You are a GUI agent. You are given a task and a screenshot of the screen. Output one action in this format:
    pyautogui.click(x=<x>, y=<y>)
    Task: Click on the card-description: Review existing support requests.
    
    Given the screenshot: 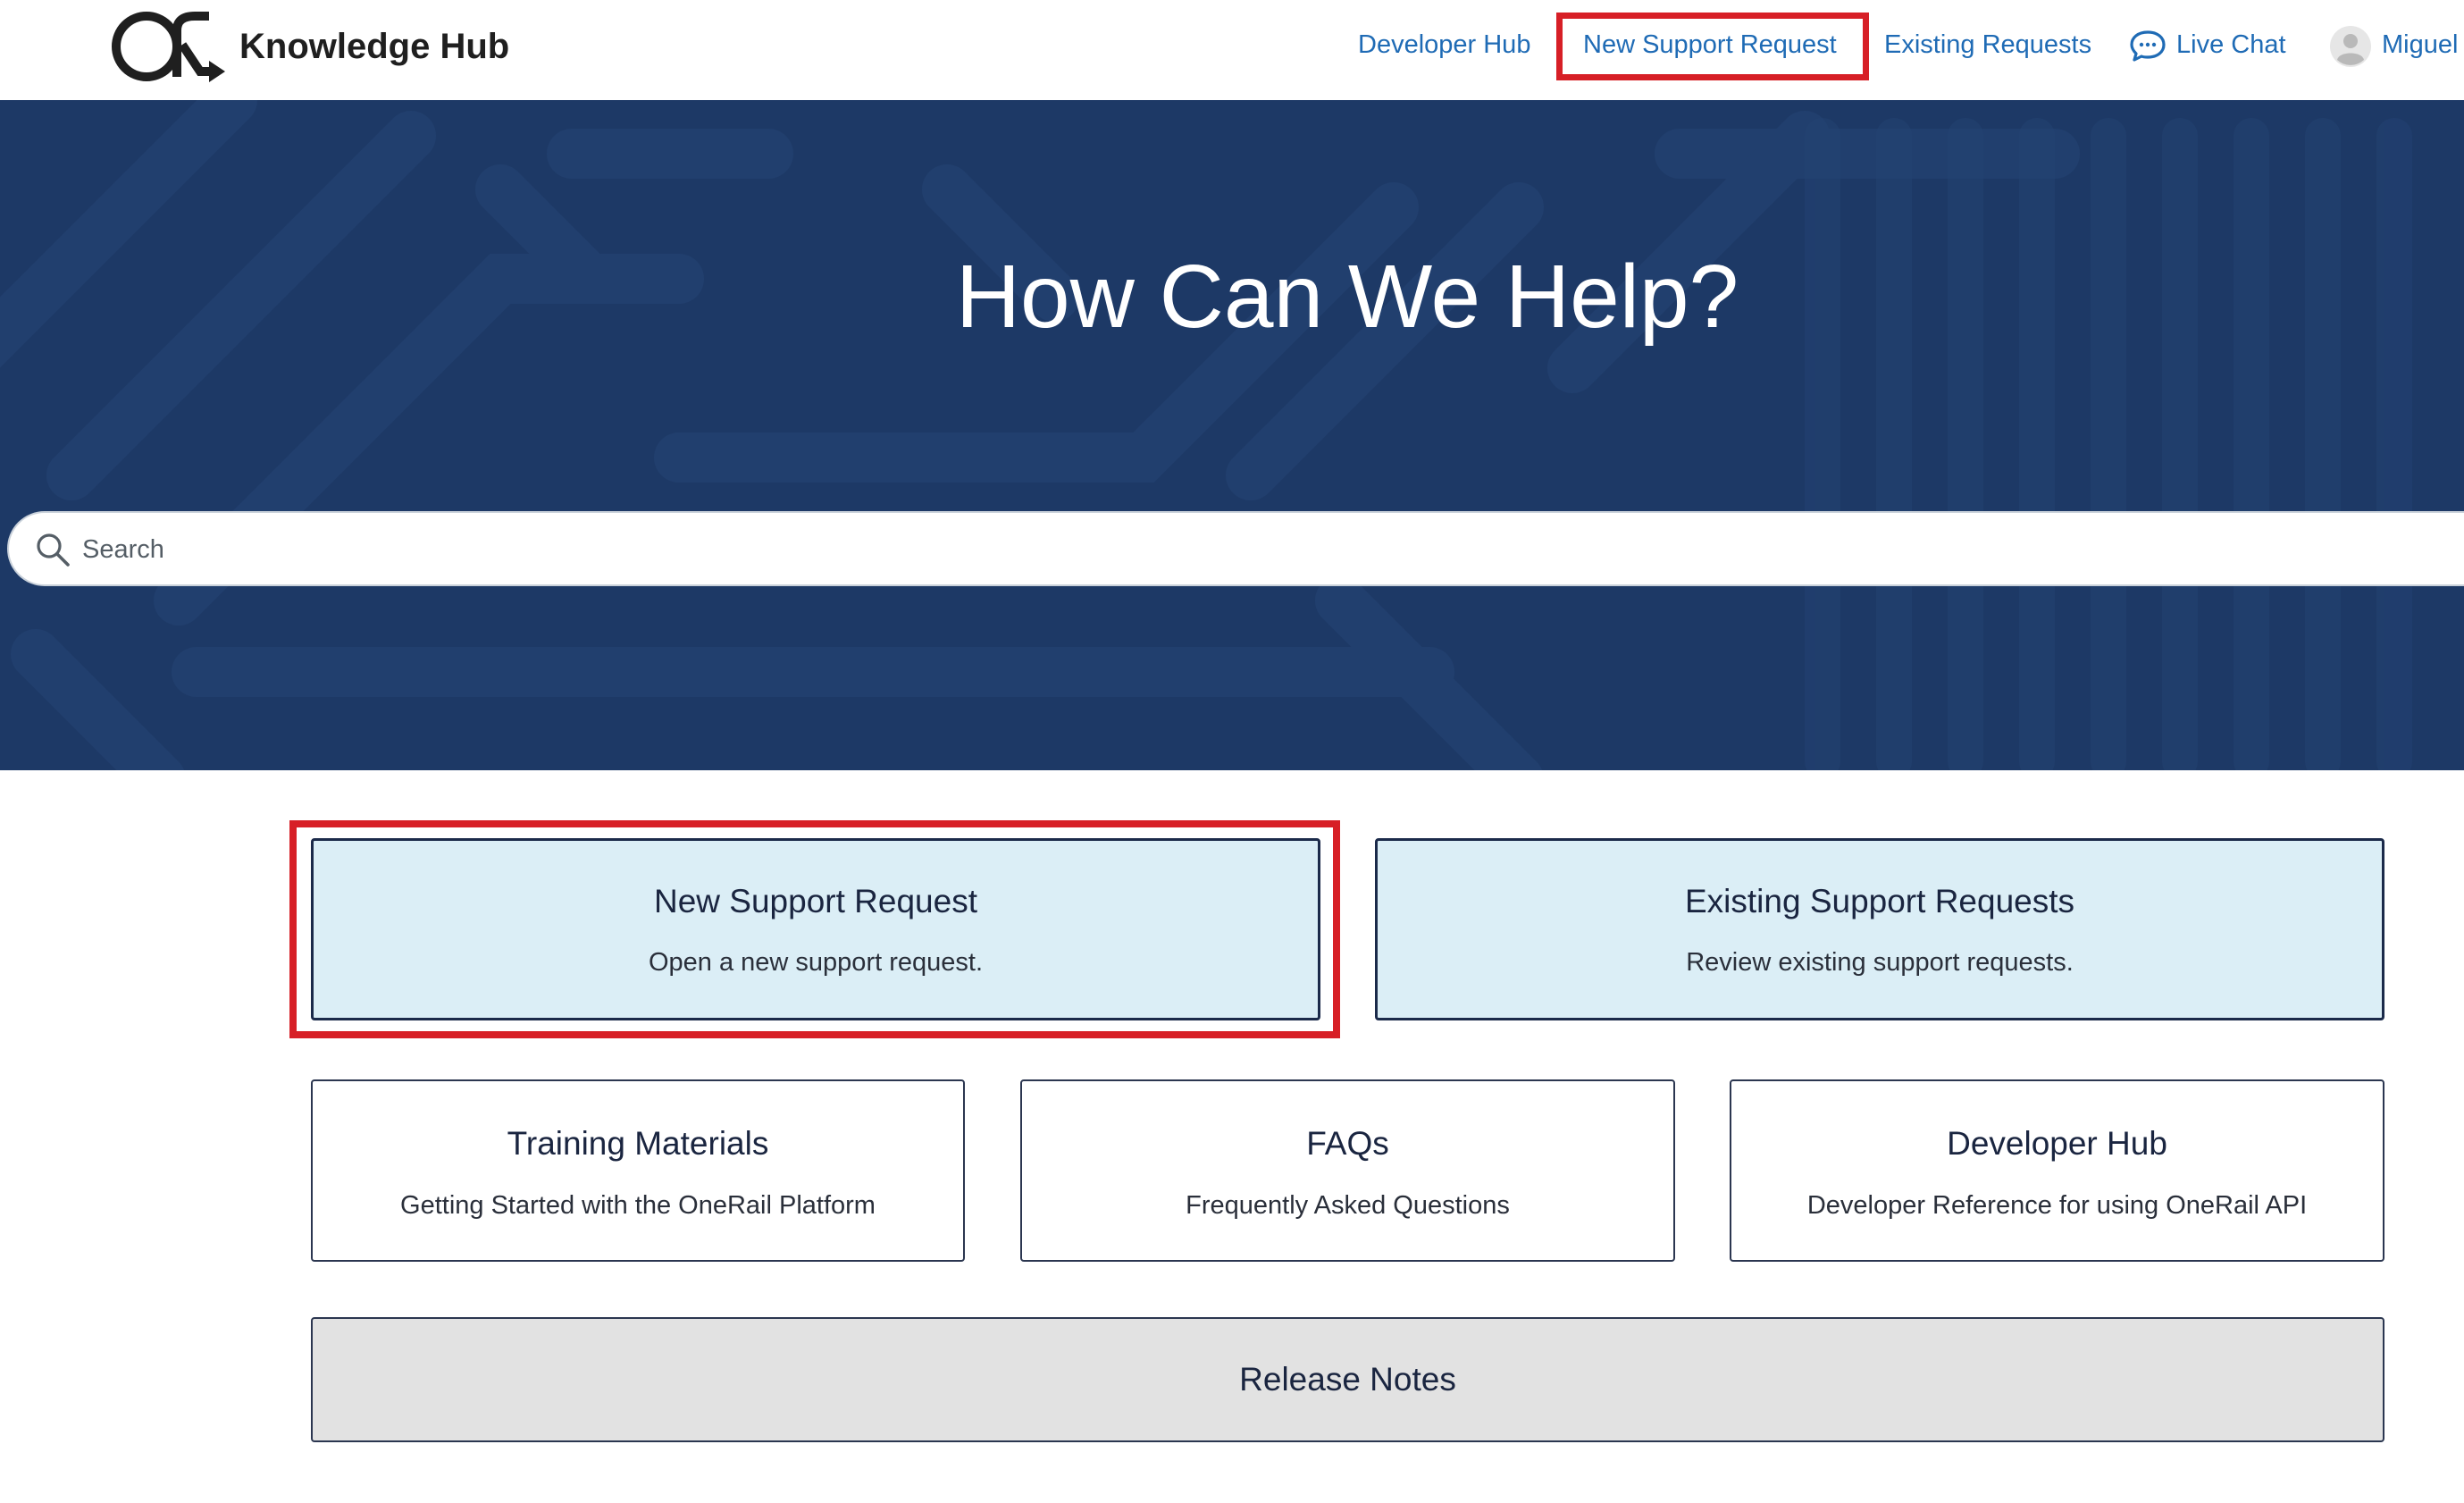 What is the action you would take?
    pyautogui.click(x=1880, y=962)
    